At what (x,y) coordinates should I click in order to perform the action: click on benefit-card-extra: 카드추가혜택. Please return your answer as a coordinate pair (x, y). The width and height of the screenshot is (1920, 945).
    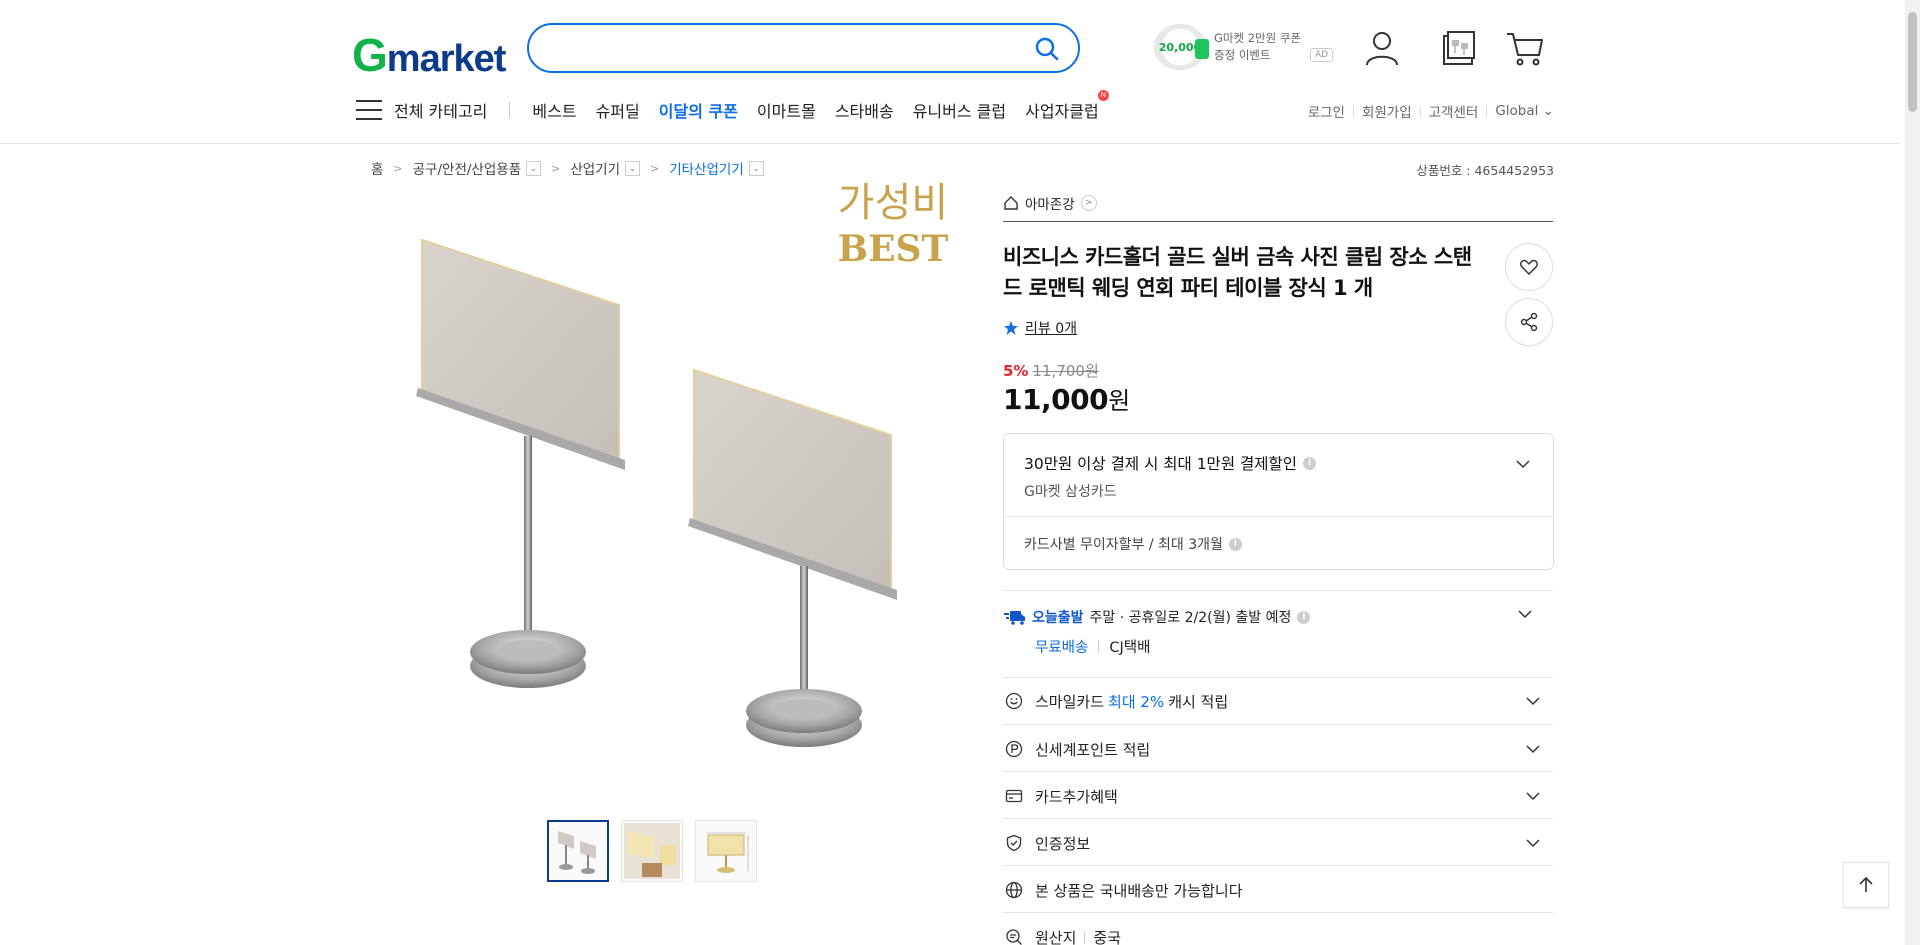
    Looking at the image, I should click on (1278, 796).